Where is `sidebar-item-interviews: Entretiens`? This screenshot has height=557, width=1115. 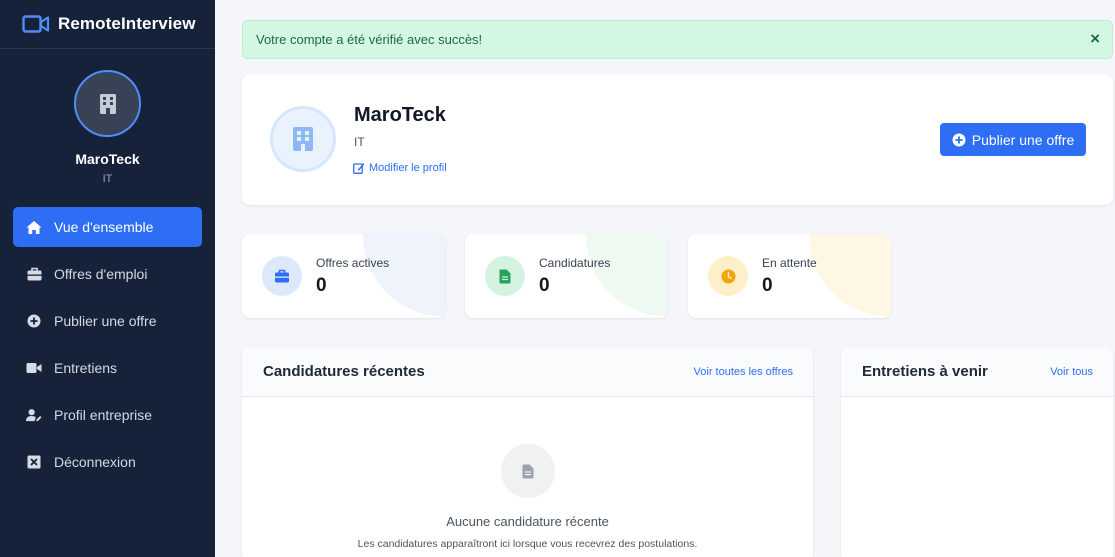 sidebar-item-interviews: Entretiens is located at coordinates (107, 368).